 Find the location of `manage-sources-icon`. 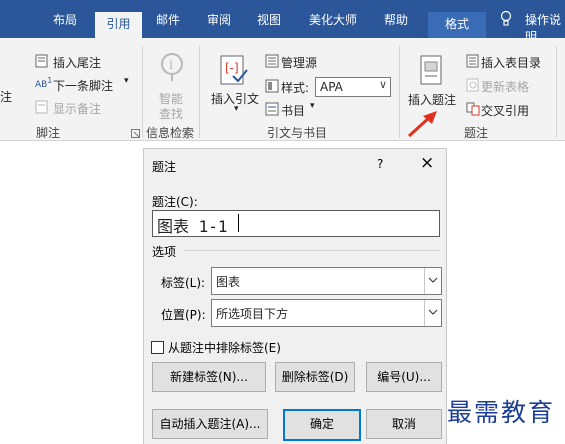

manage-sources-icon is located at coordinates (272, 62).